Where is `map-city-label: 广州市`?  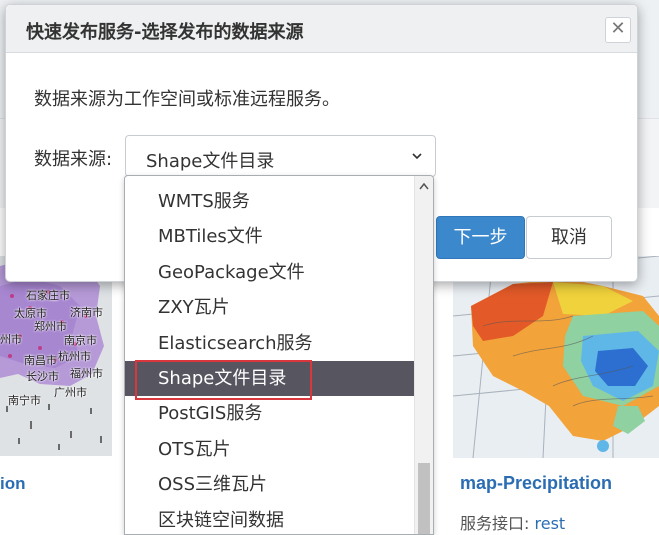 map-city-label: 广州市 is located at coordinates (70, 392).